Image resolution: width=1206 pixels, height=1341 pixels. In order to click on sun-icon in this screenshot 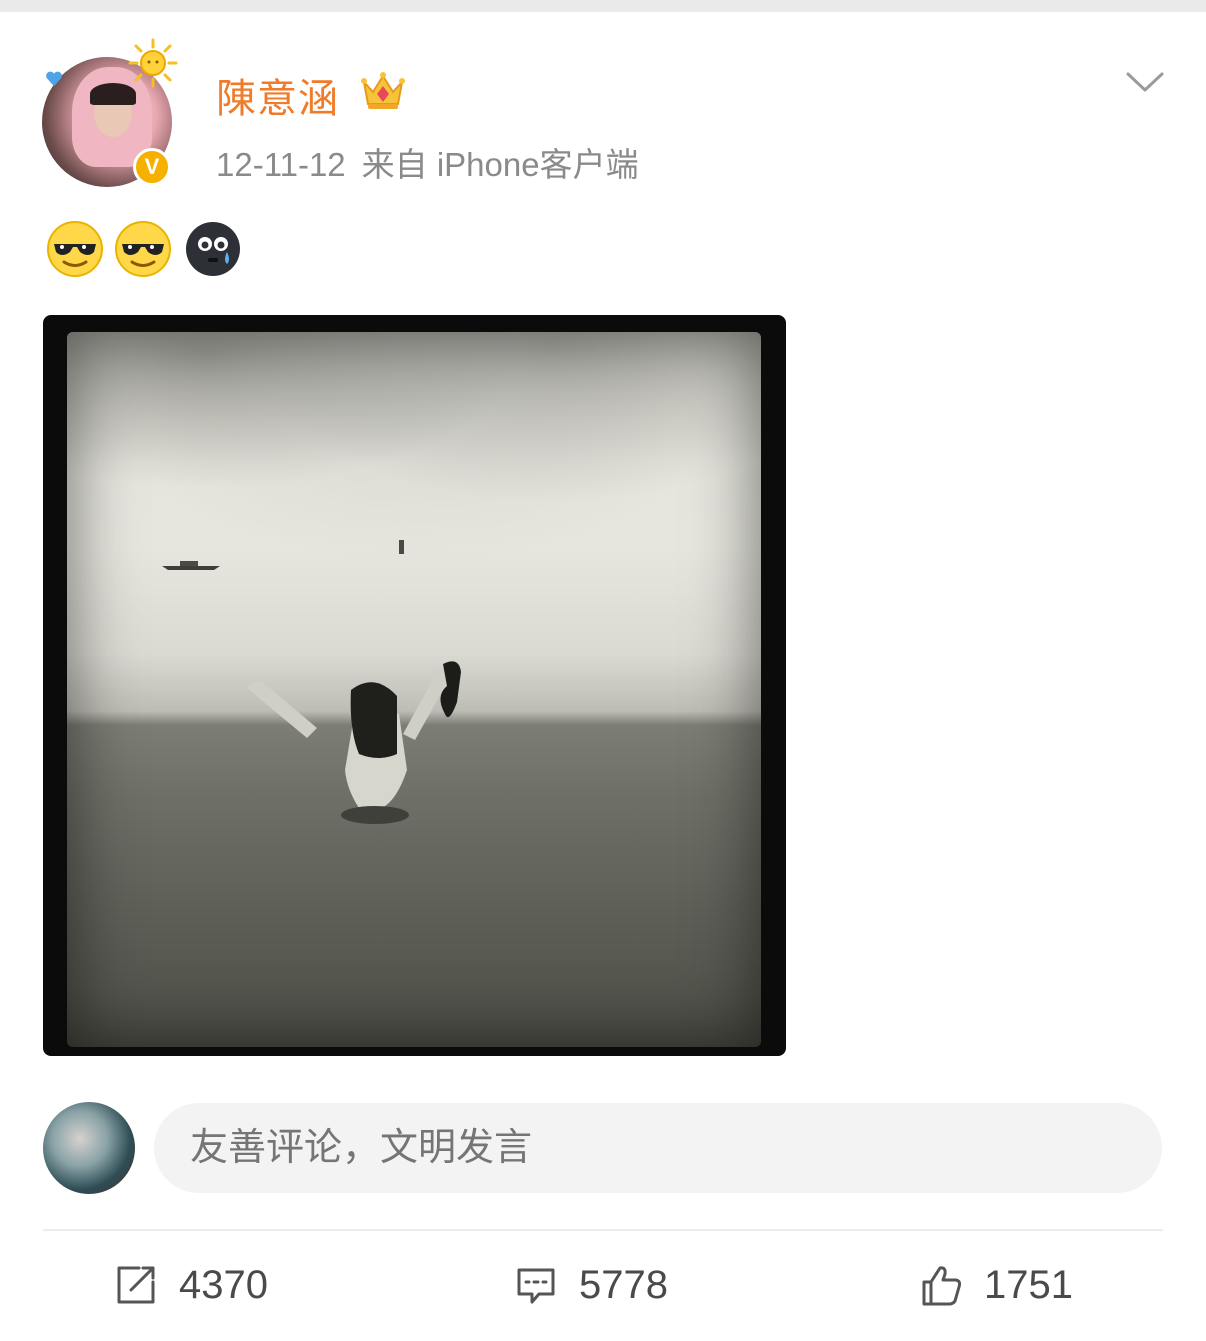, I will do `click(153, 63)`.